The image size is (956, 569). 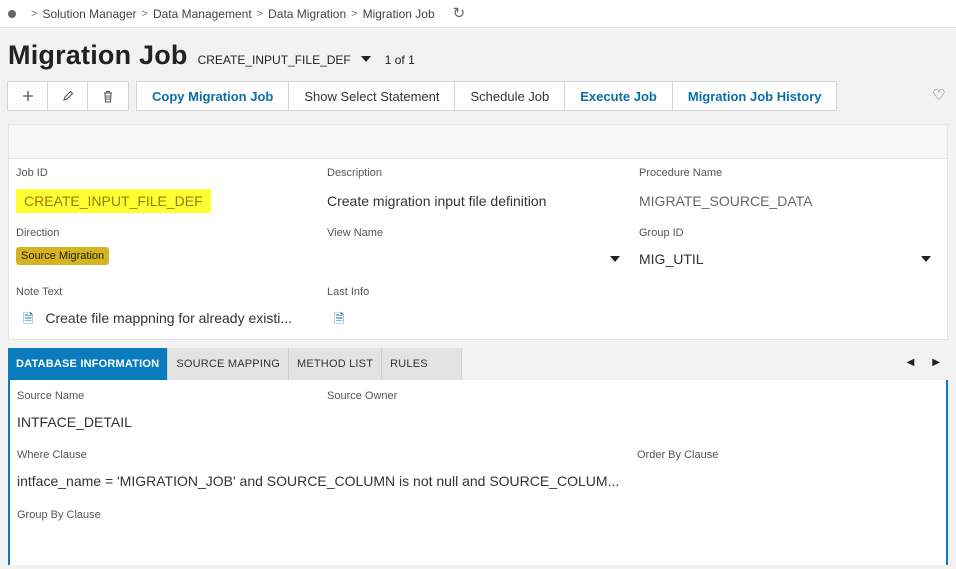 I want to click on new-record-button, so click(x=28, y=96).